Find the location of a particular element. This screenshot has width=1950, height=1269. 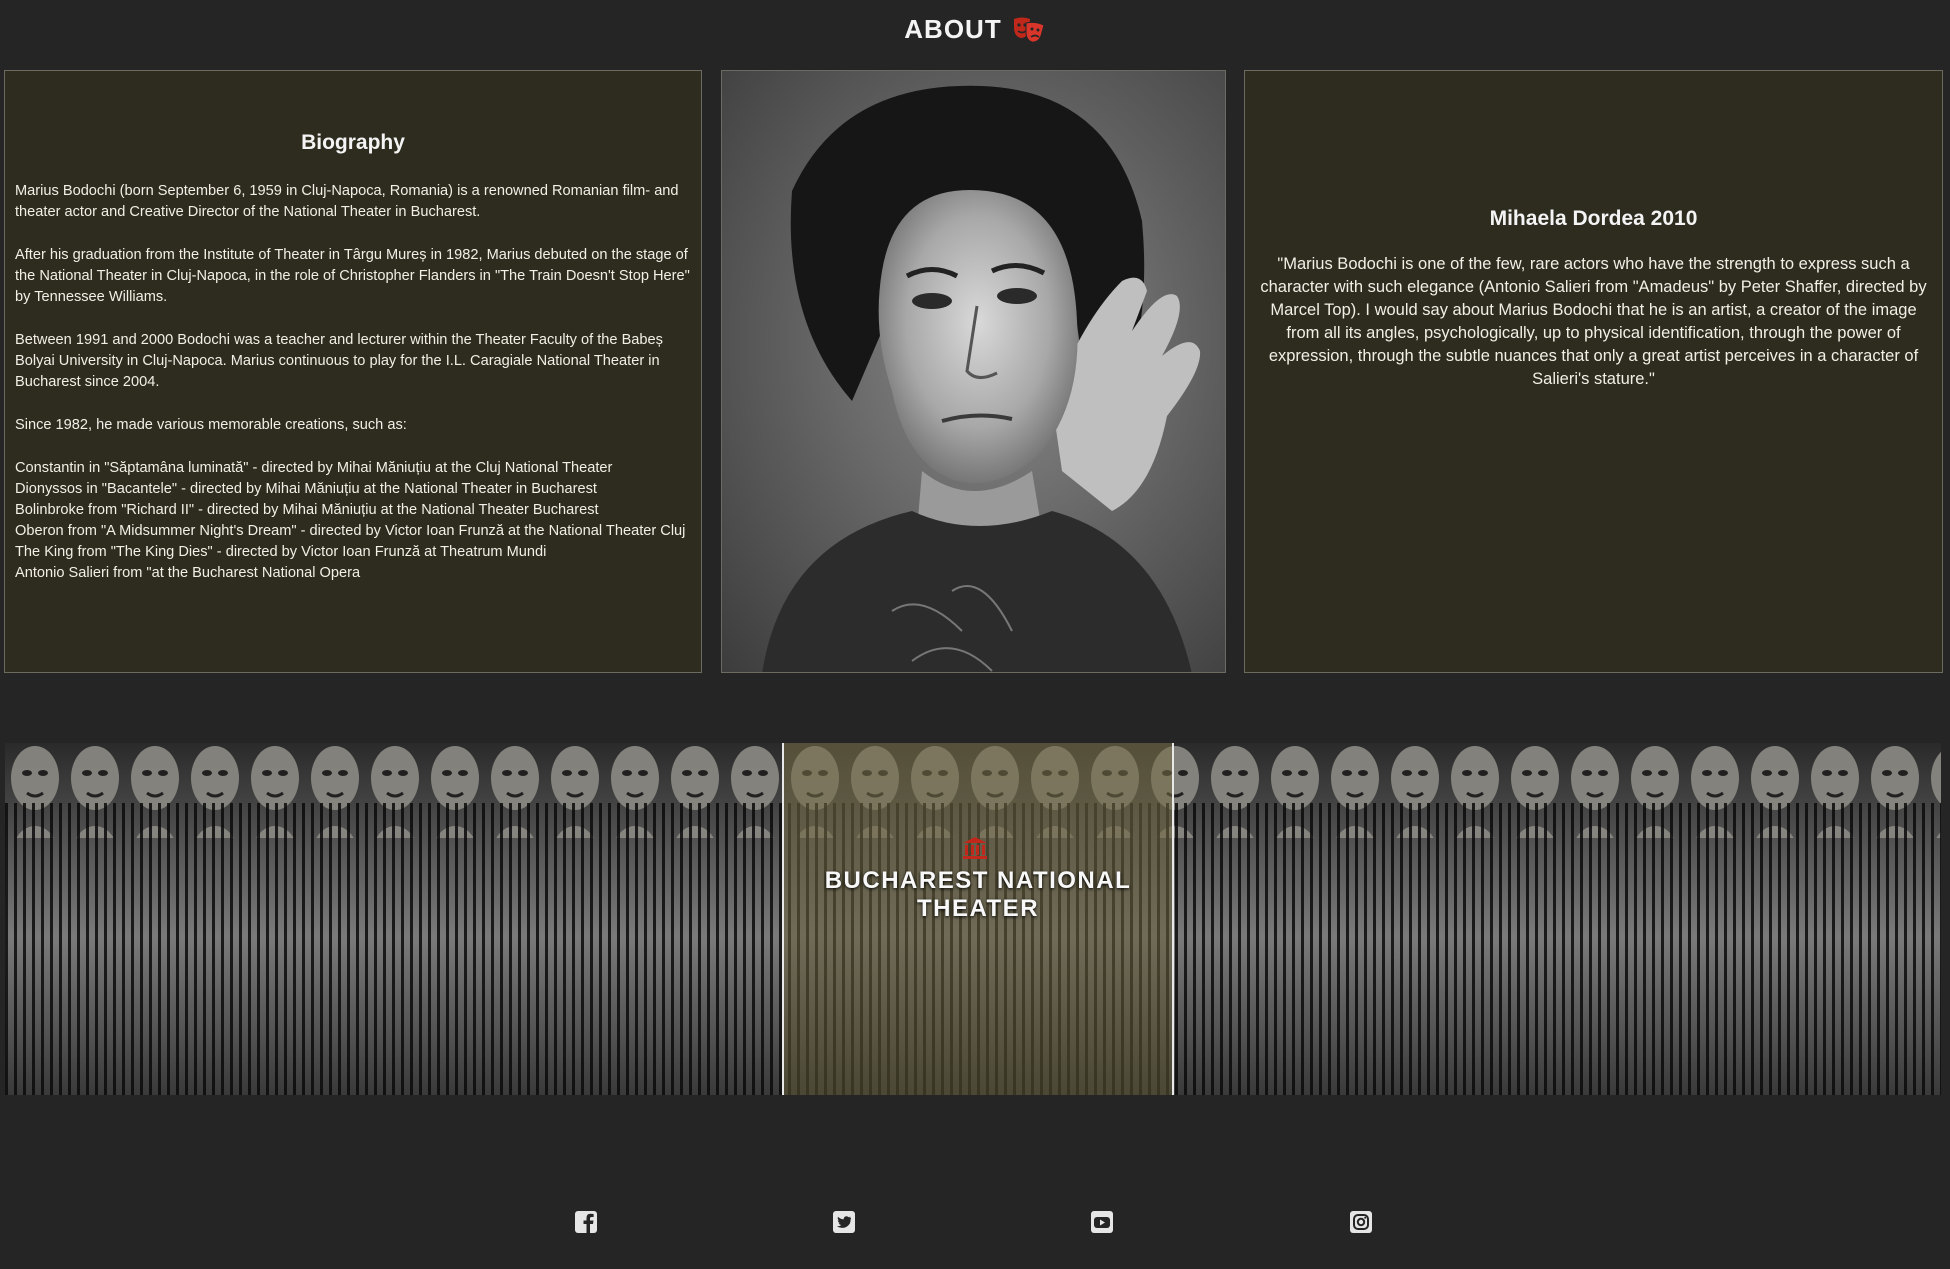

banner-title: BUCHAREST NATIONAL THEATER is located at coordinates (978, 895).